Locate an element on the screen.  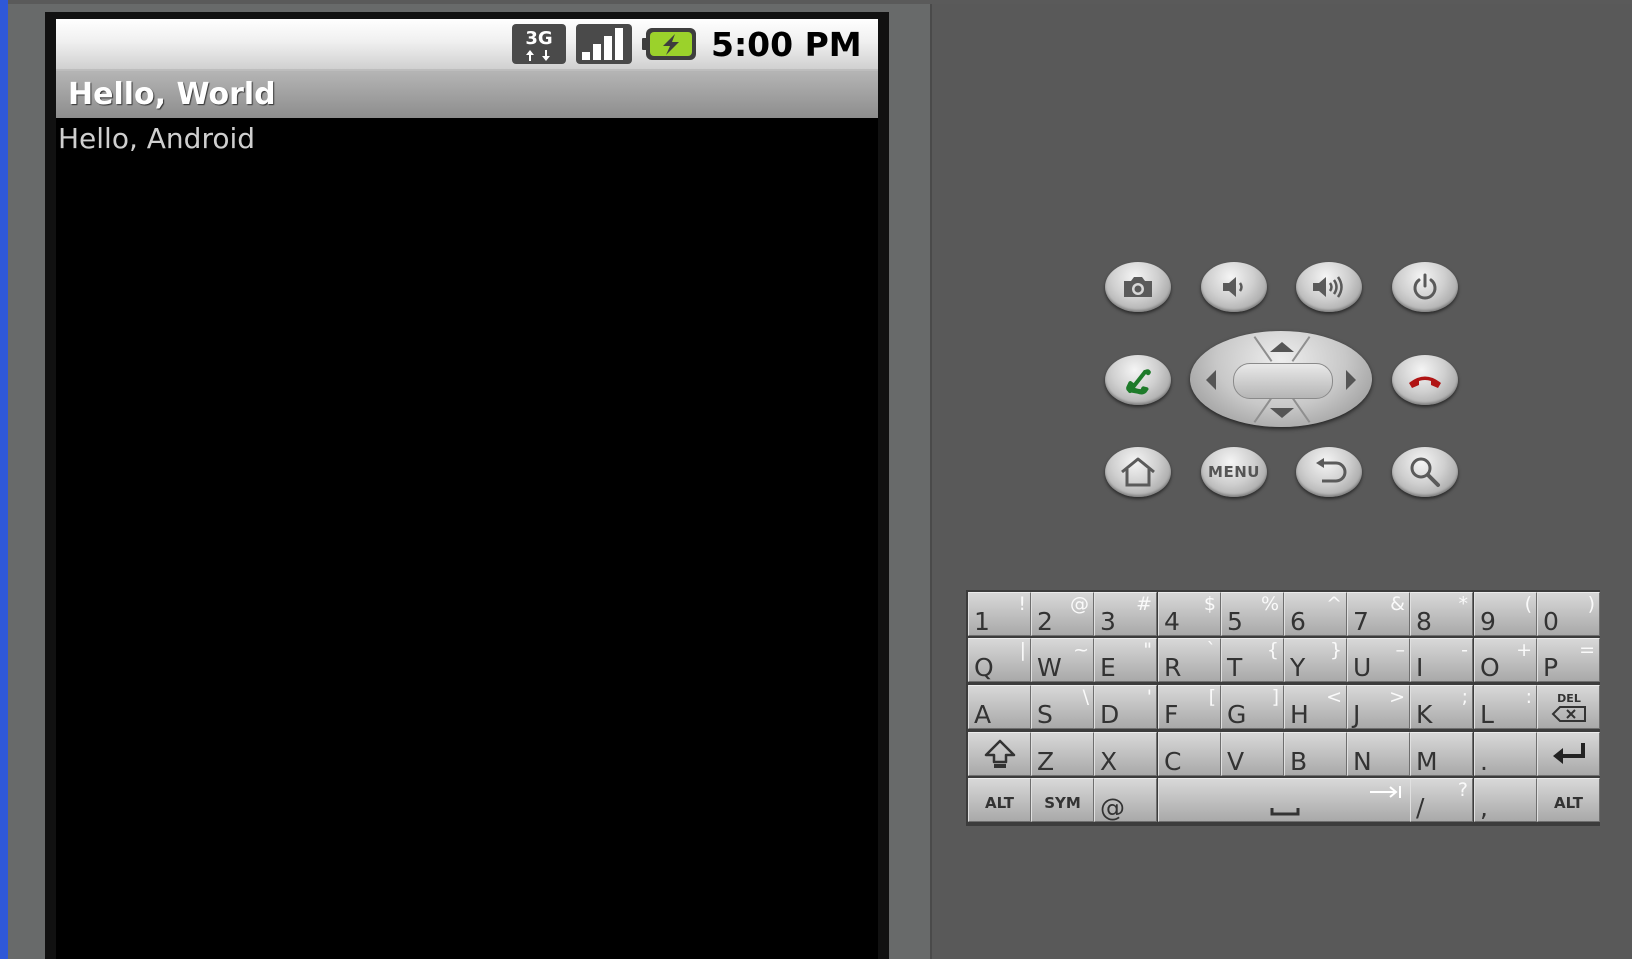
key-a: A is located at coordinates (999, 707).